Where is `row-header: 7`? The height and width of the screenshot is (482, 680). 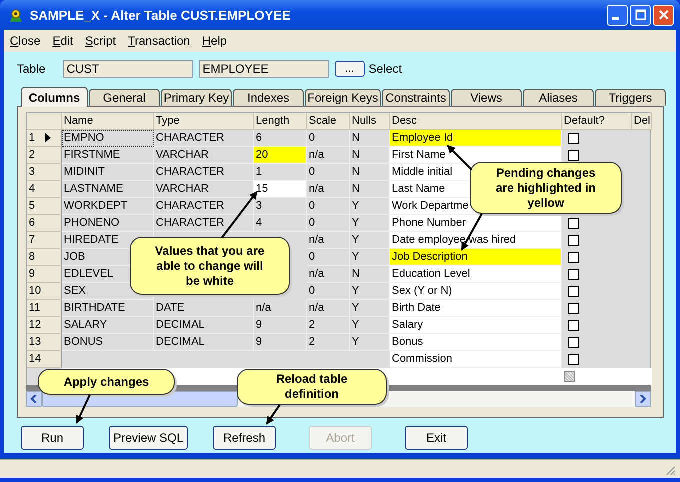
row-header: 7 is located at coordinates (44, 240).